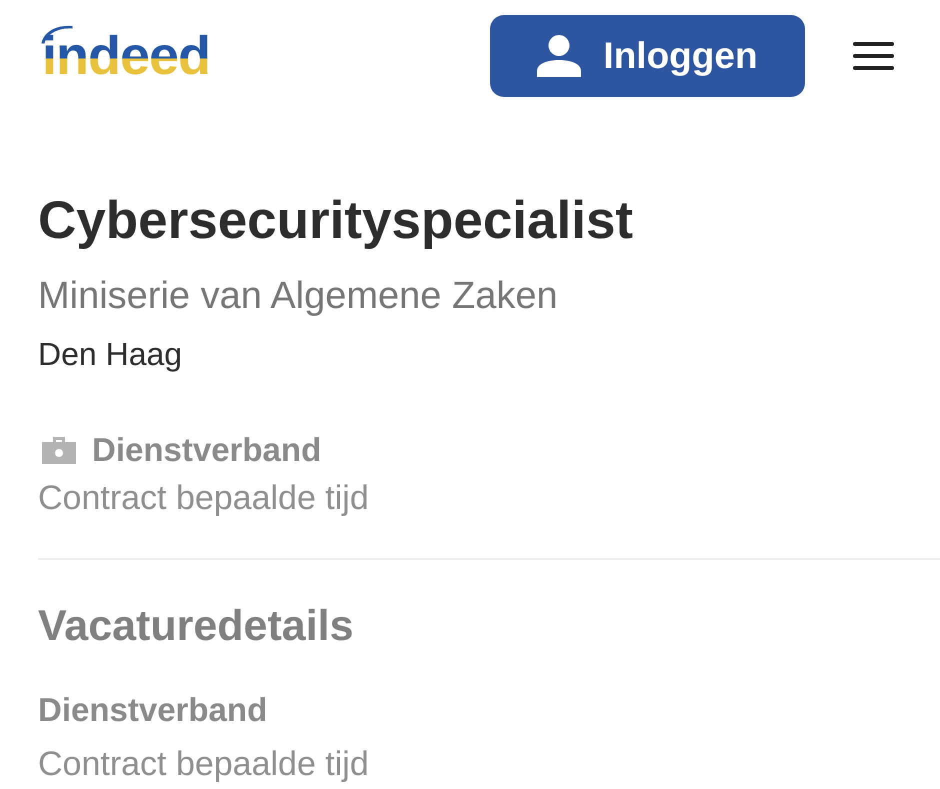  What do you see at coordinates (647, 56) in the screenshot?
I see `login-button: Inloggen` at bounding box center [647, 56].